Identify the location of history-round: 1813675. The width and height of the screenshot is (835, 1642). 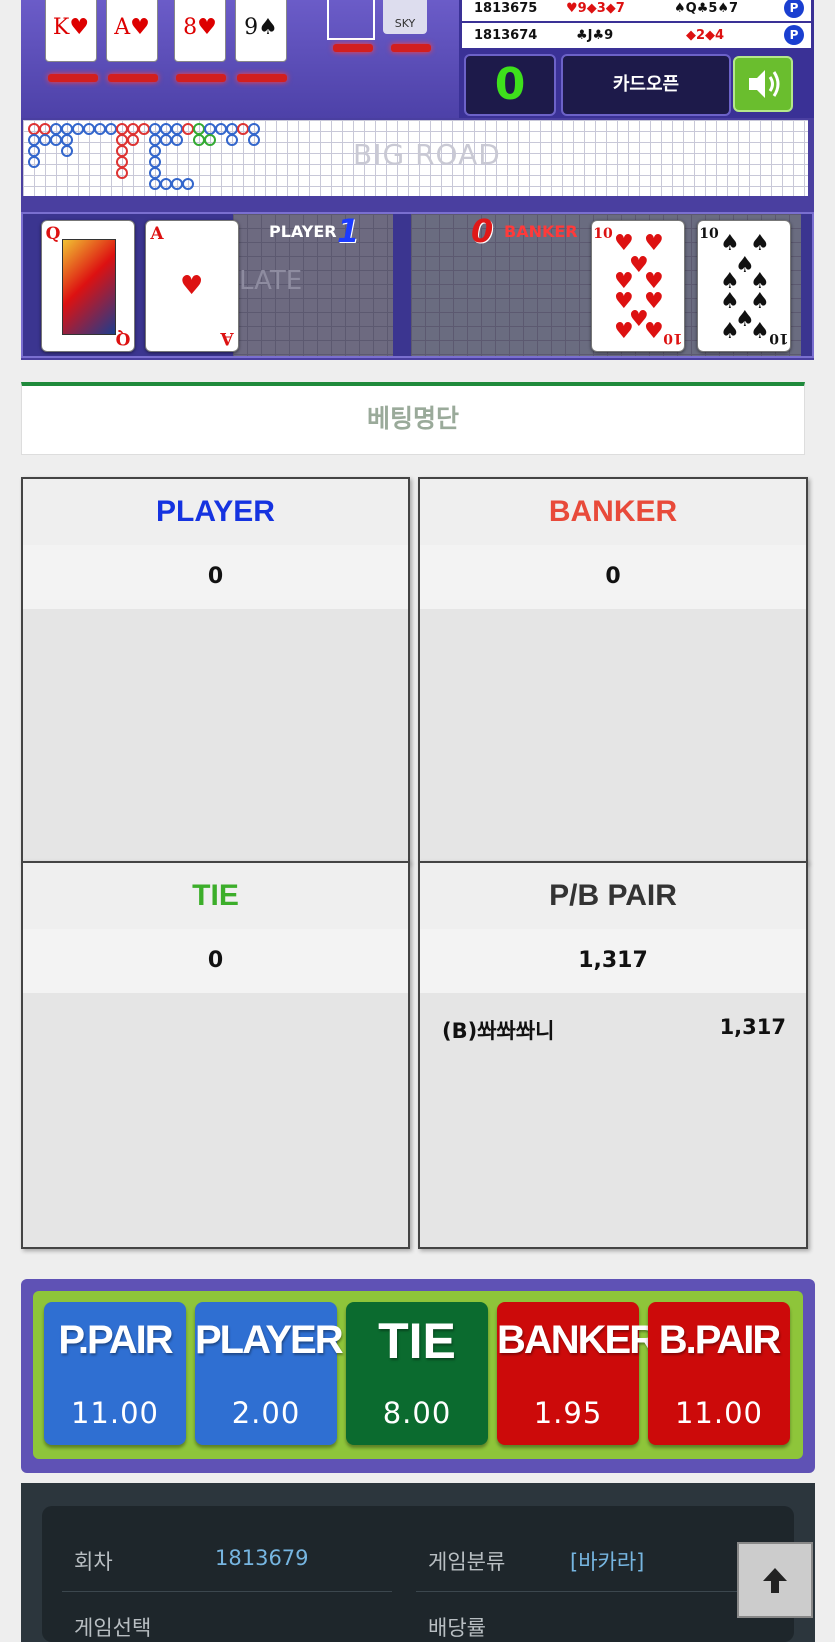
(506, 8).